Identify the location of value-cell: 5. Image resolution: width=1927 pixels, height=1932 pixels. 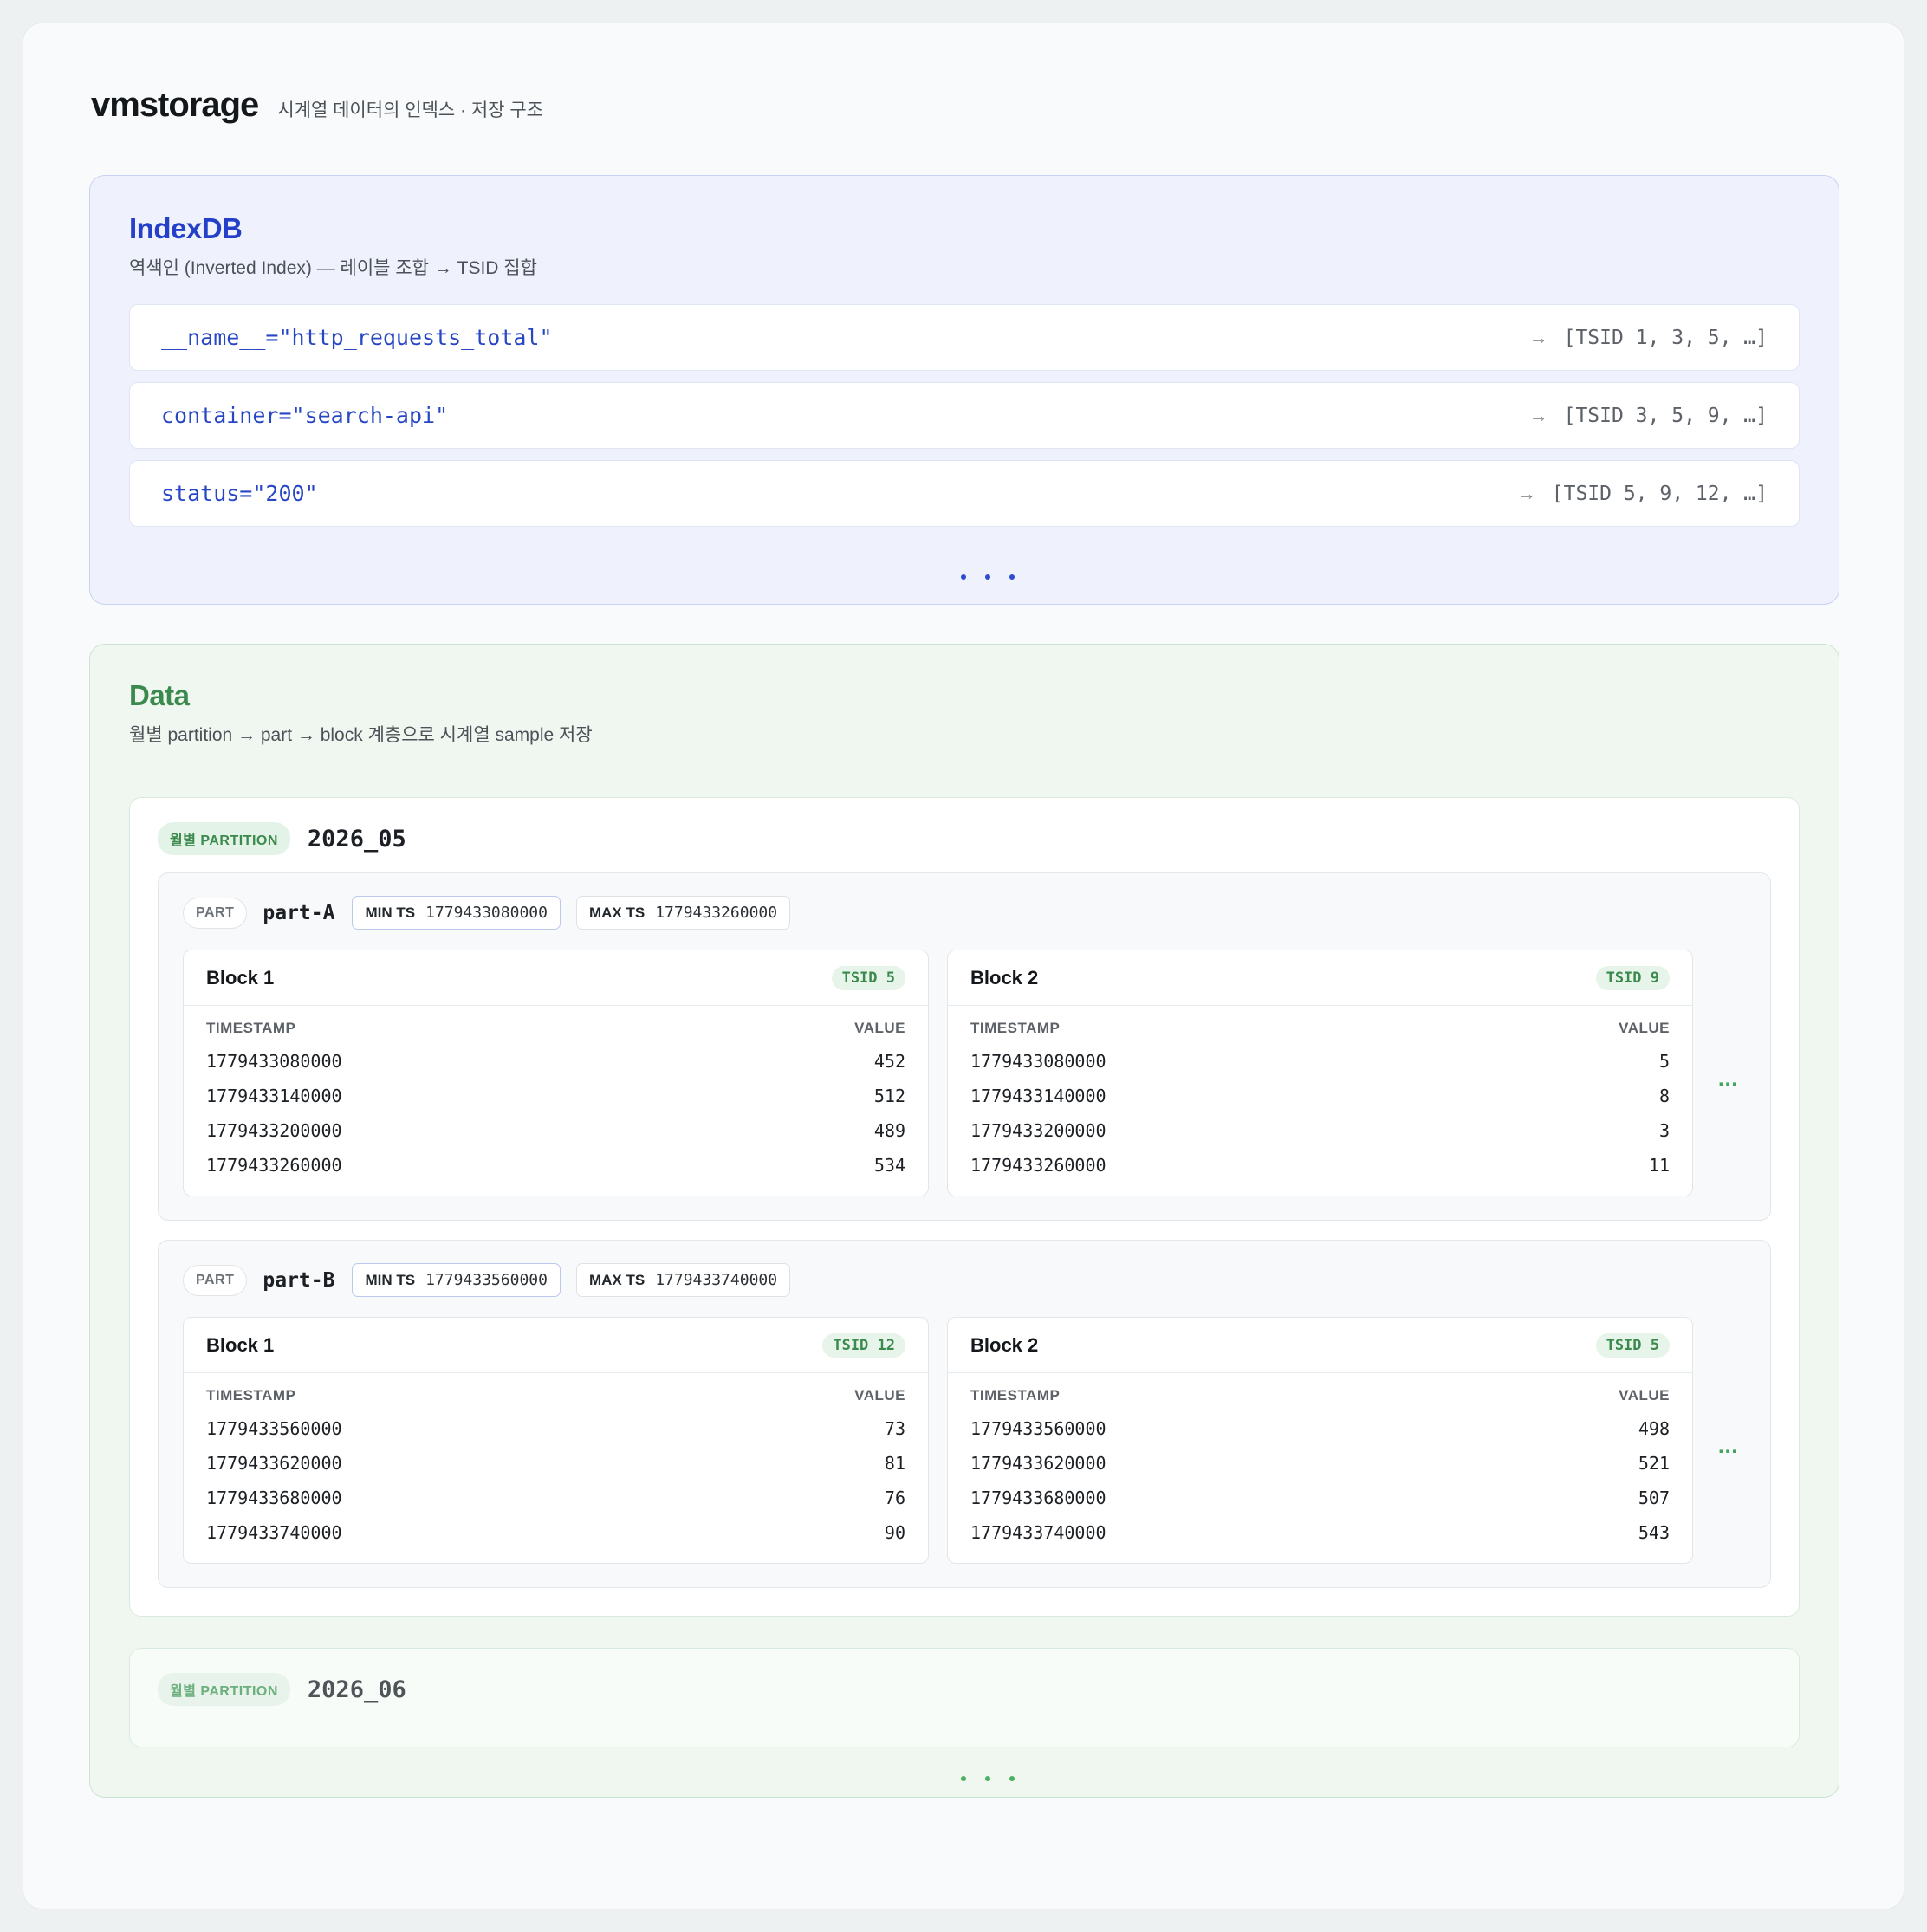
(1664, 1061).